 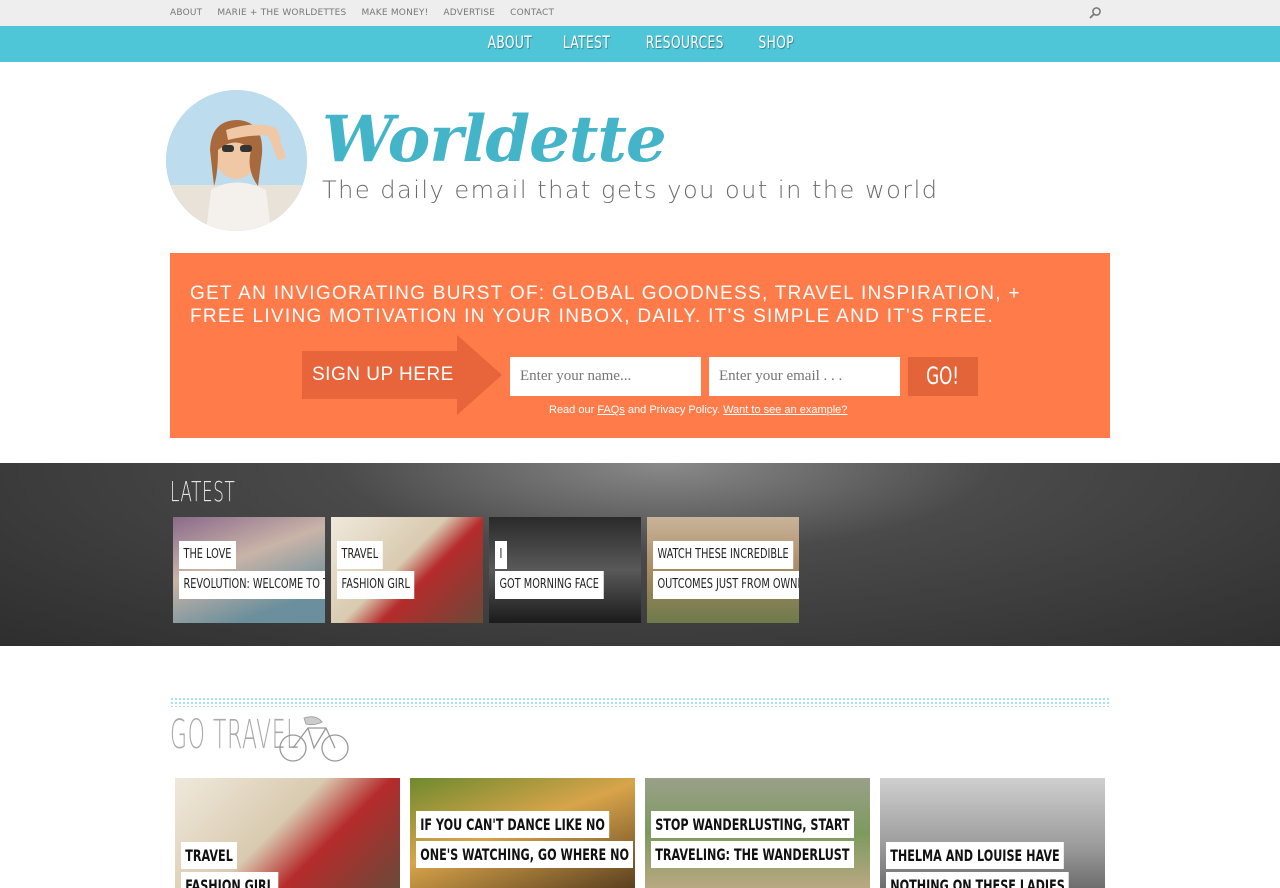 What do you see at coordinates (494, 139) in the screenshot?
I see `brand-logo: Worldette` at bounding box center [494, 139].